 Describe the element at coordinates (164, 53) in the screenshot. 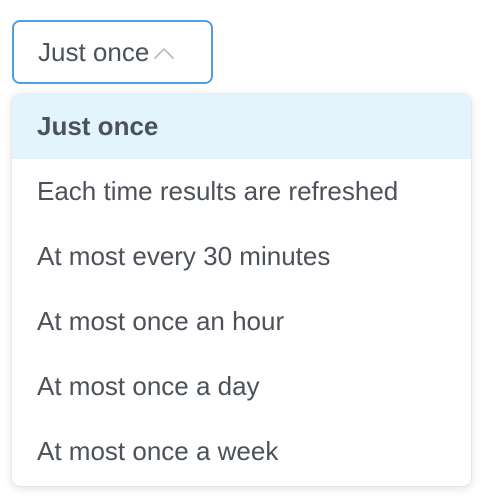

I see `chevron-up-icon` at that location.